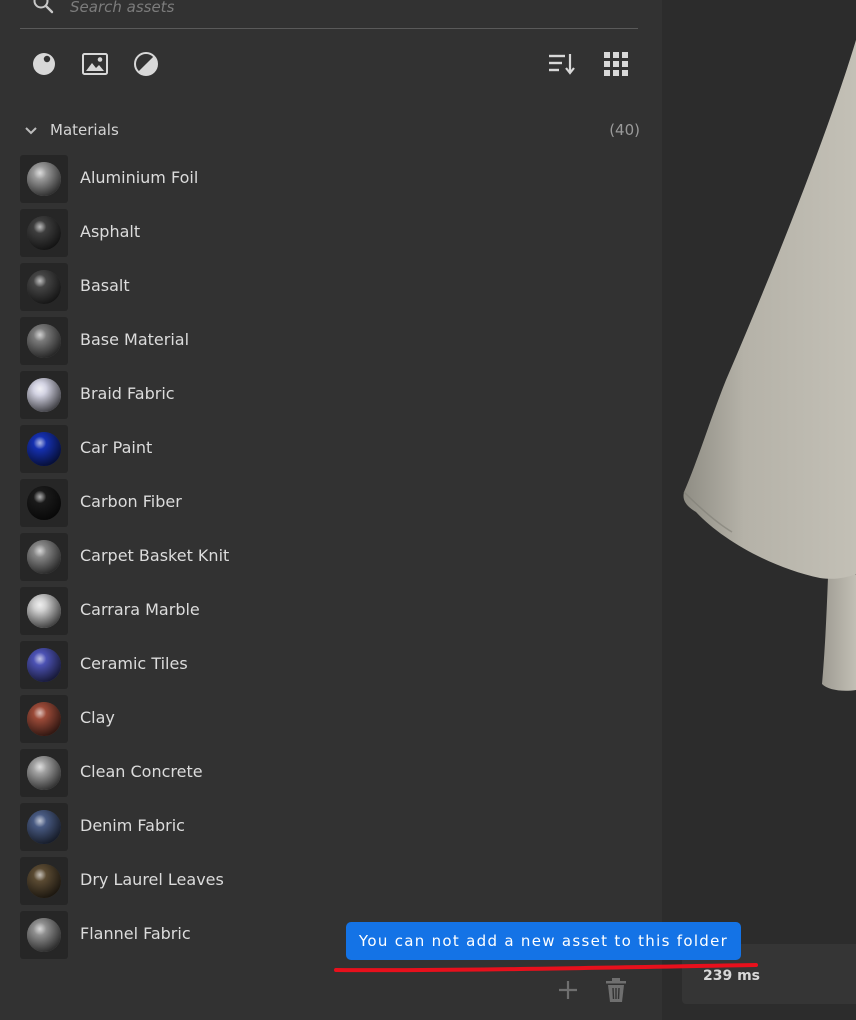 Image resolution: width=856 pixels, height=1020 pixels. I want to click on material-name: Clean Concrete, so click(141, 771).